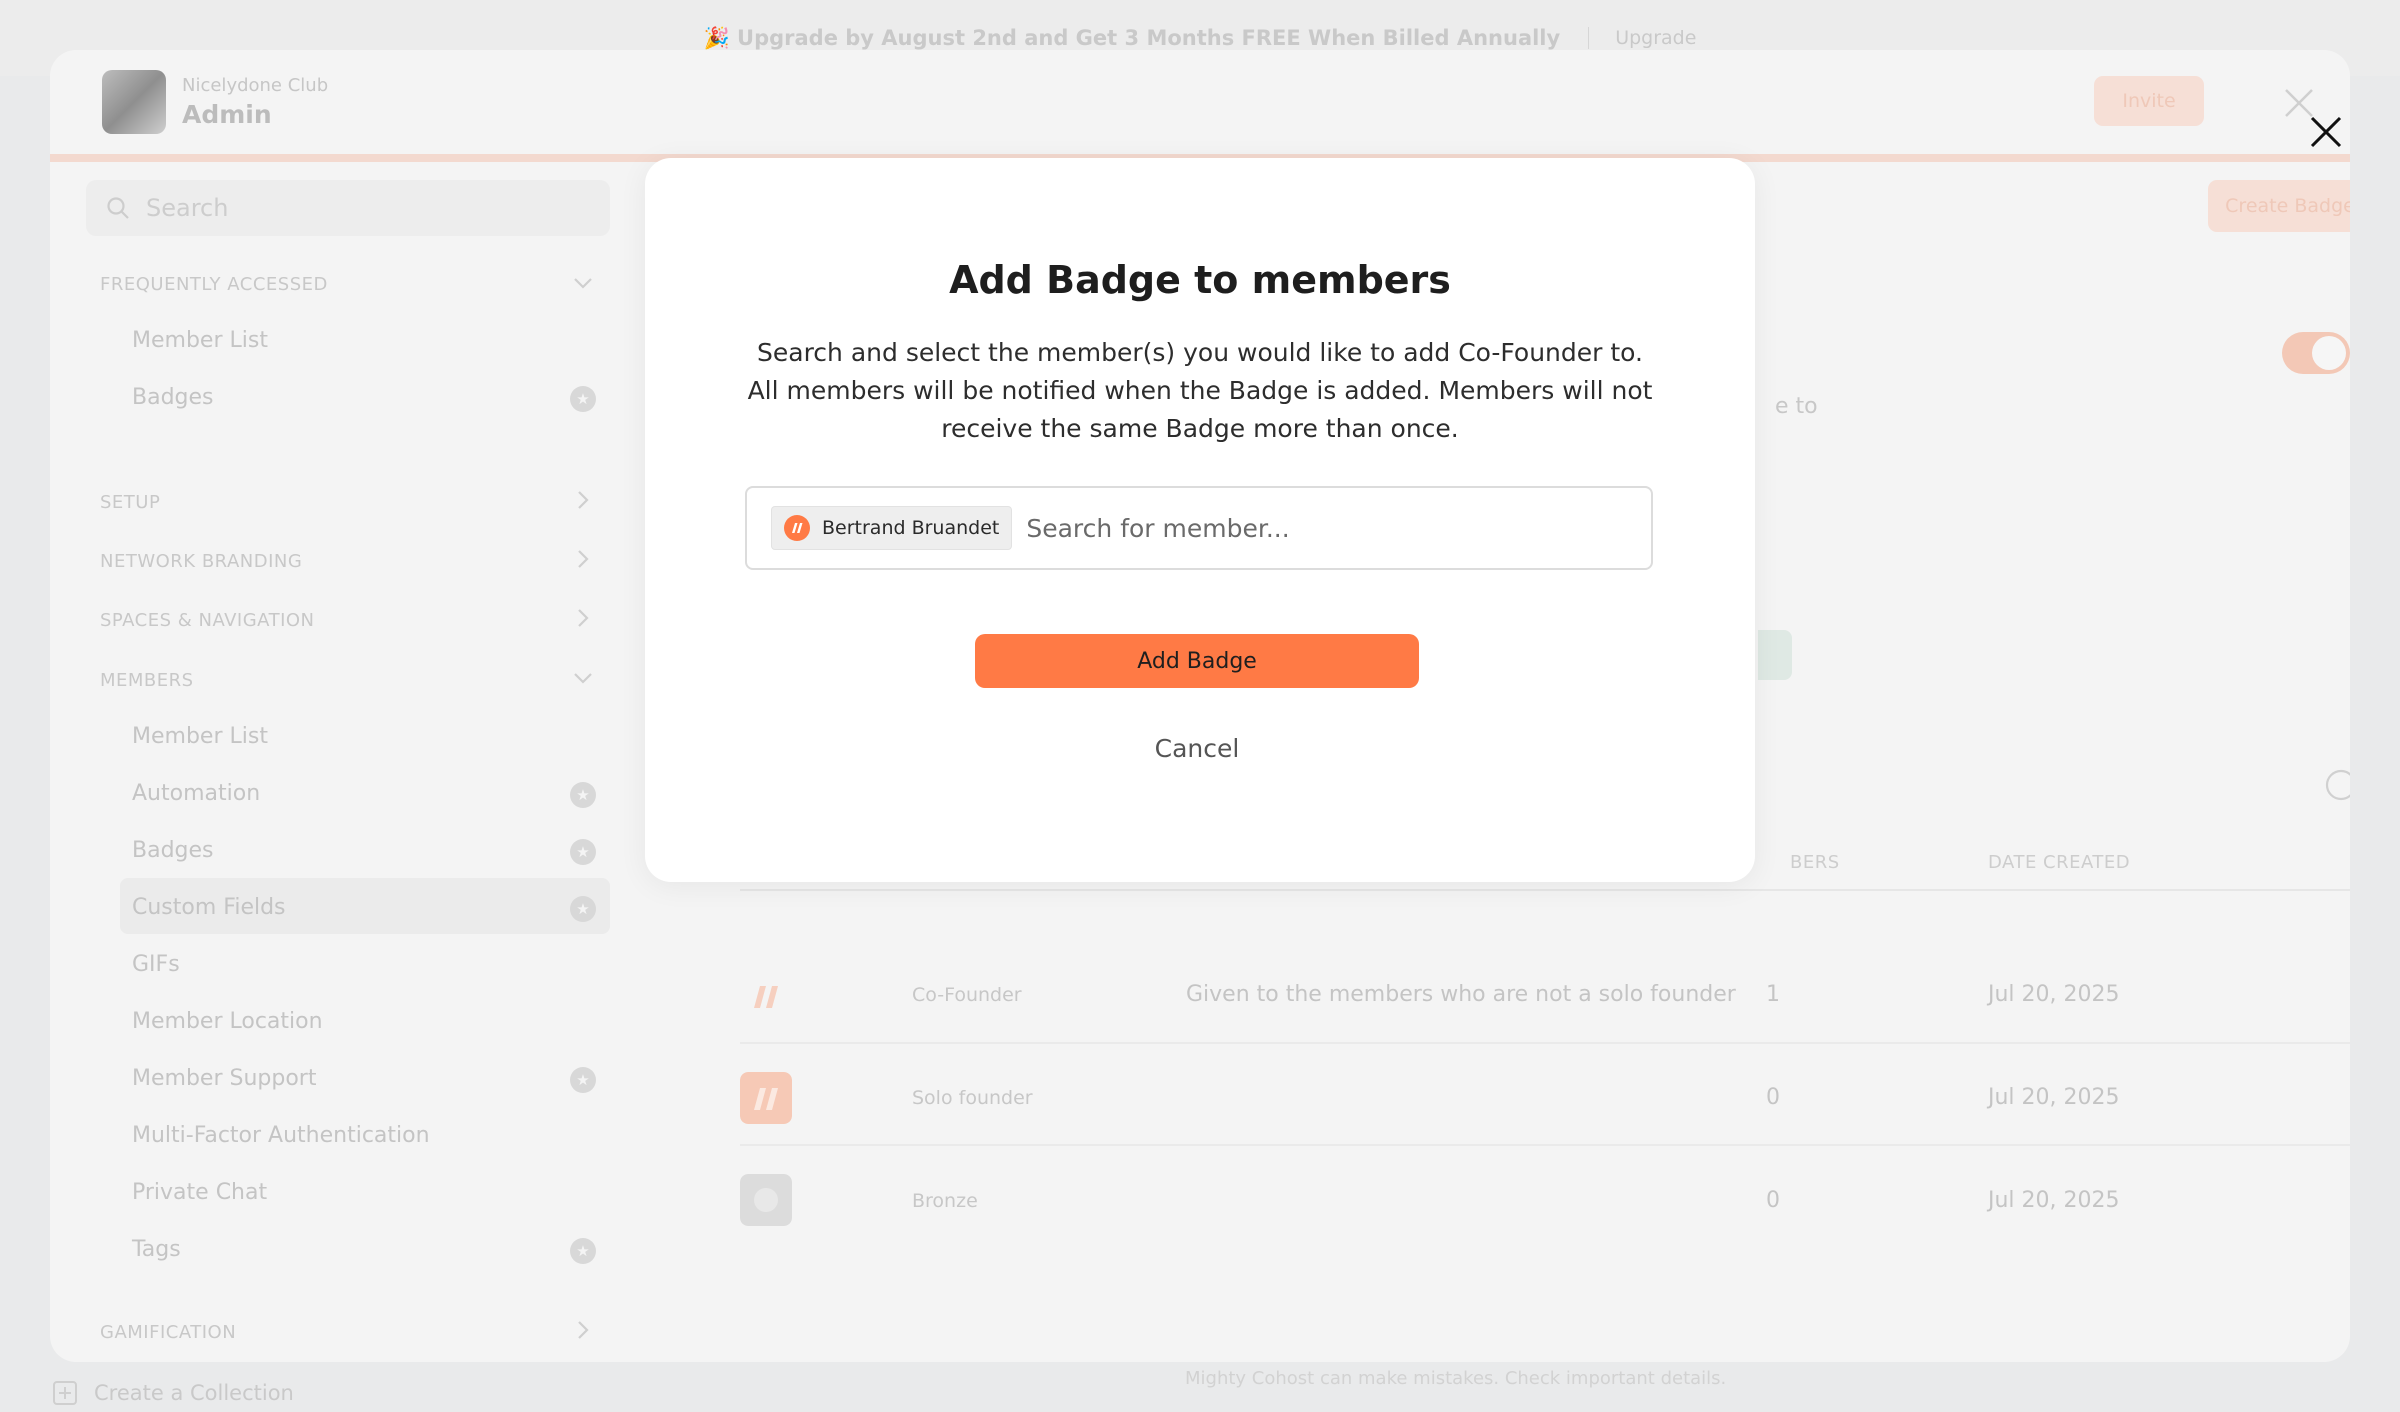 The image size is (2400, 1412). What do you see at coordinates (1775, 655) in the screenshot?
I see `obscured-button` at bounding box center [1775, 655].